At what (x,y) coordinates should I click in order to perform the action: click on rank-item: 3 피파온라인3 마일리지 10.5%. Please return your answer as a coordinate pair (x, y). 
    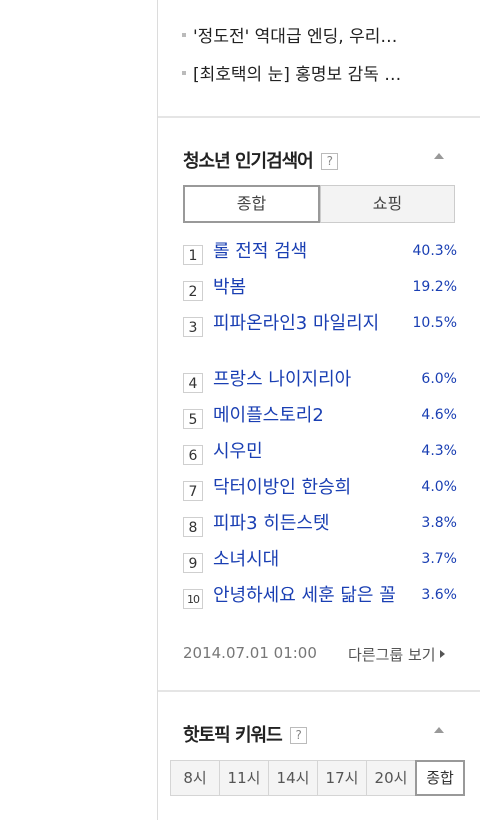
    Looking at the image, I should click on (320, 340).